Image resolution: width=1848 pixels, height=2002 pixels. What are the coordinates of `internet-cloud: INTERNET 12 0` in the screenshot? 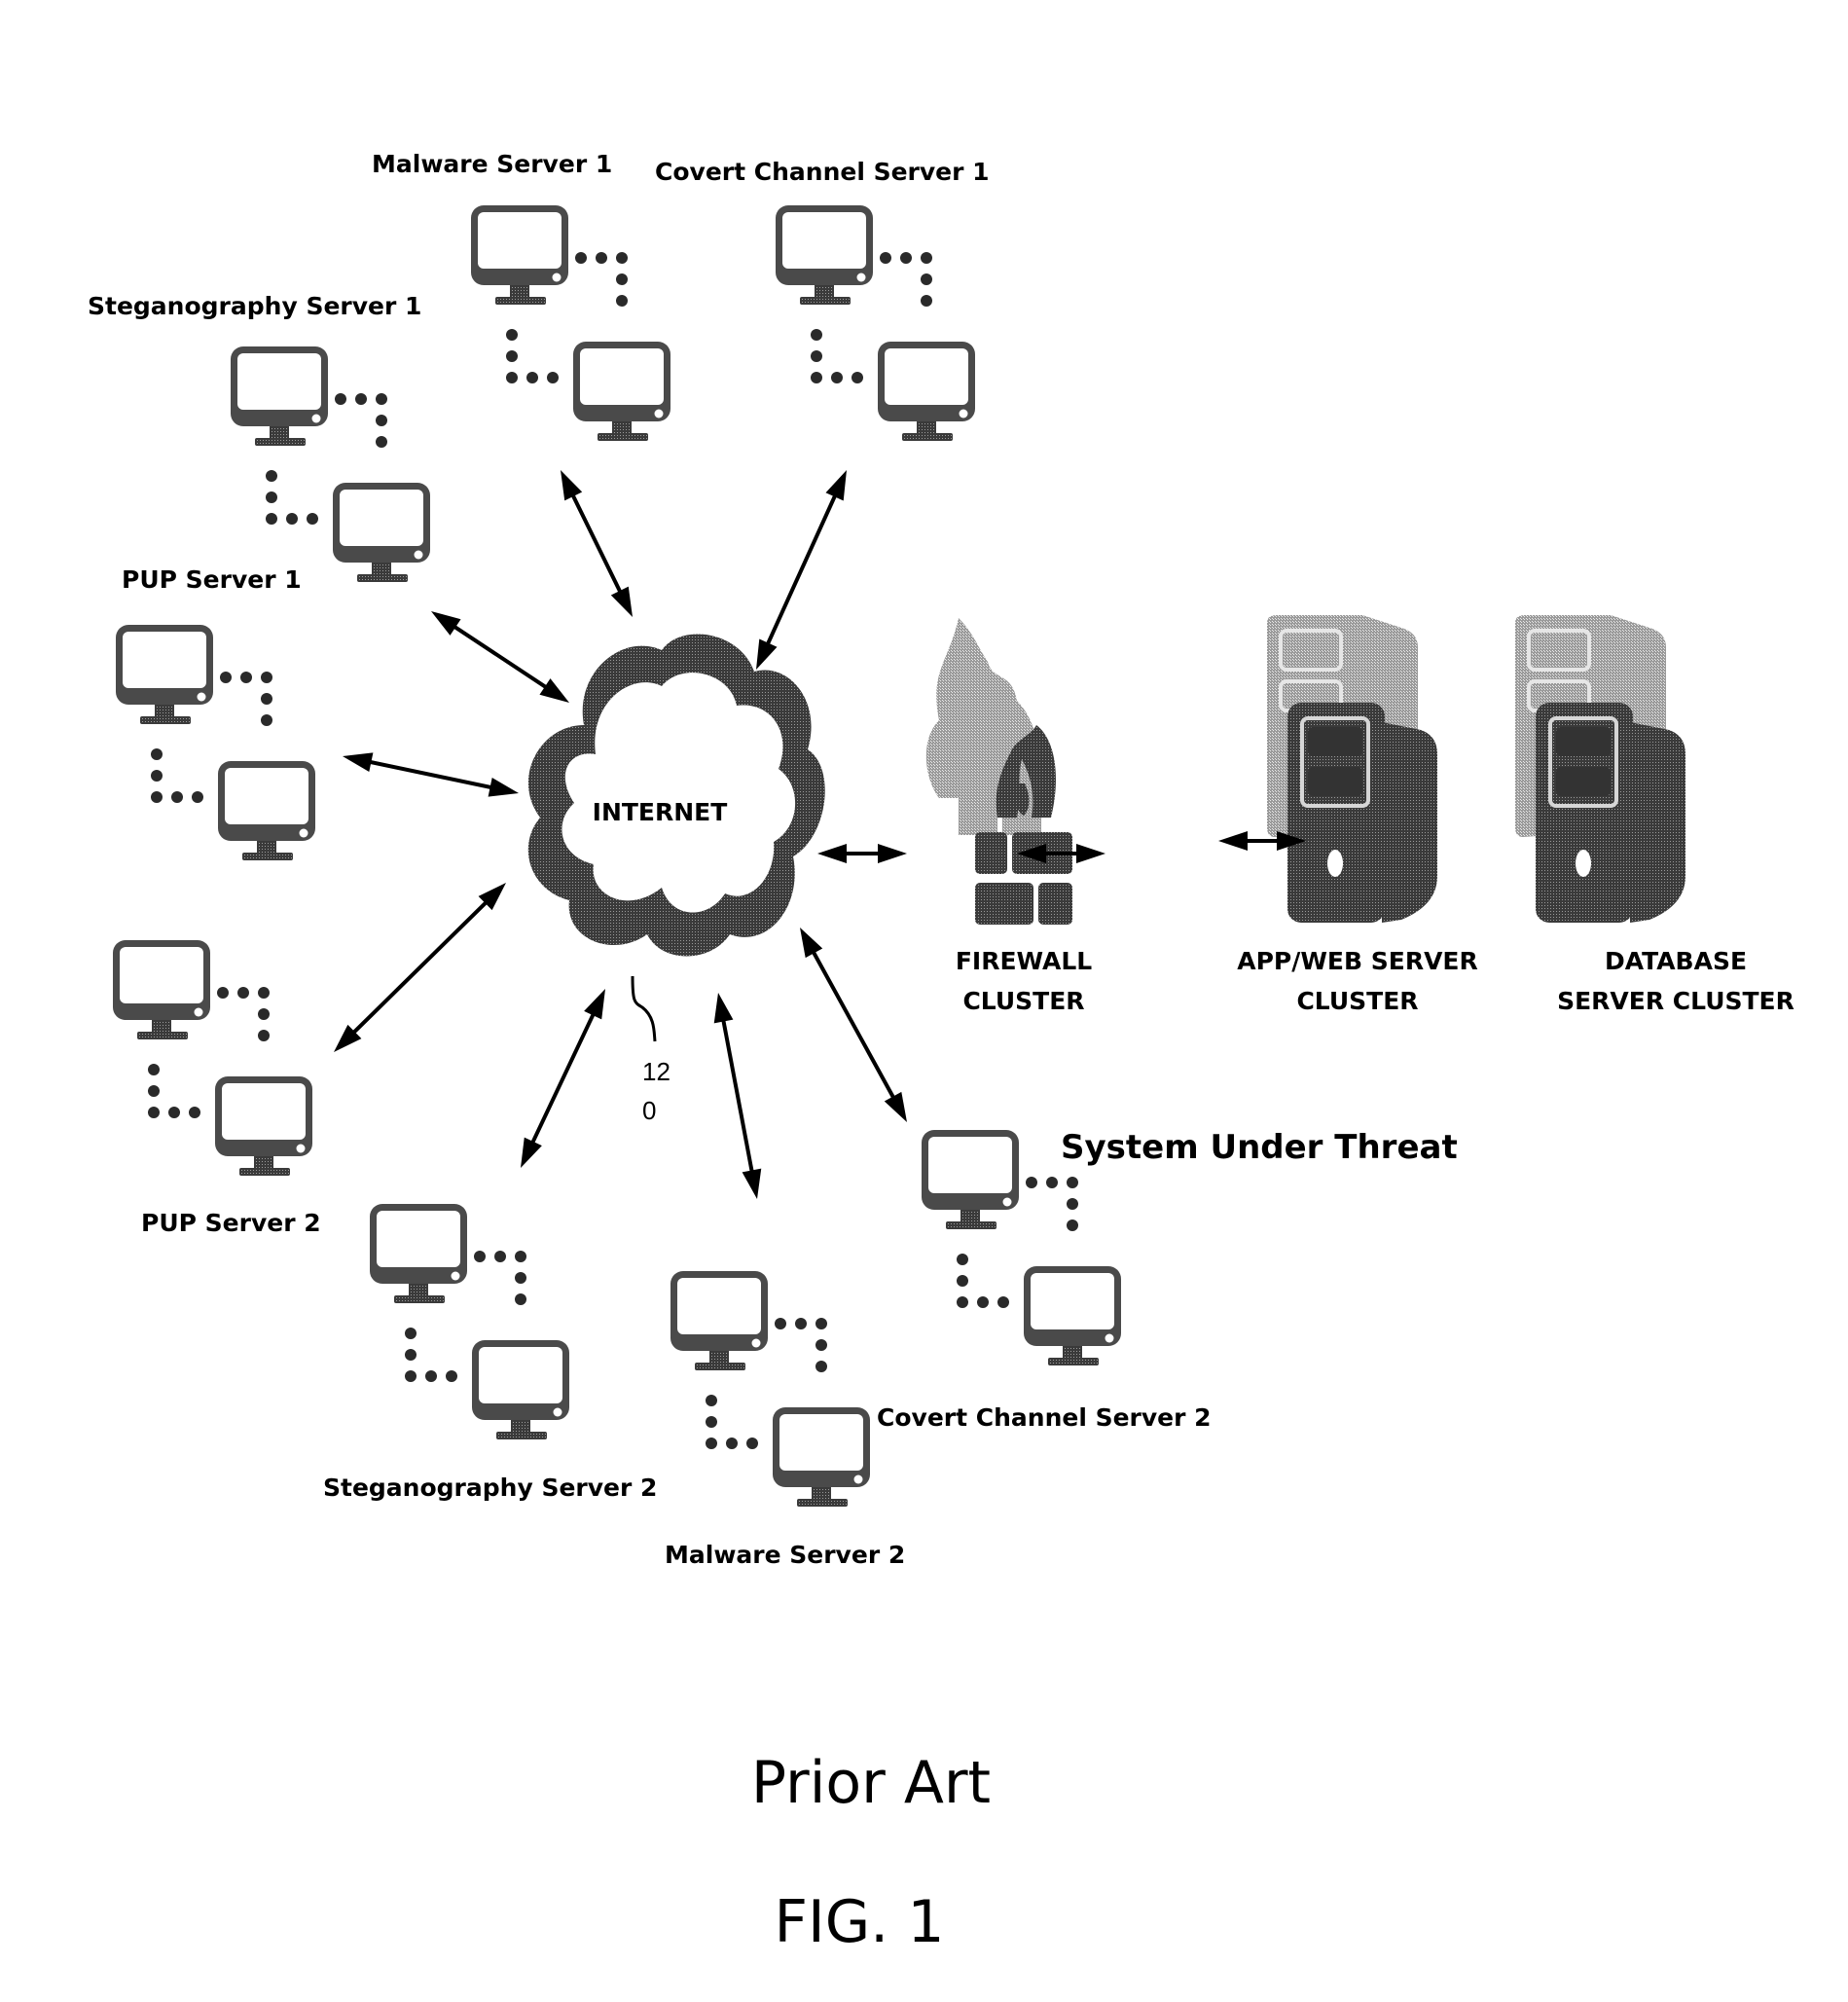 It's located at (676, 879).